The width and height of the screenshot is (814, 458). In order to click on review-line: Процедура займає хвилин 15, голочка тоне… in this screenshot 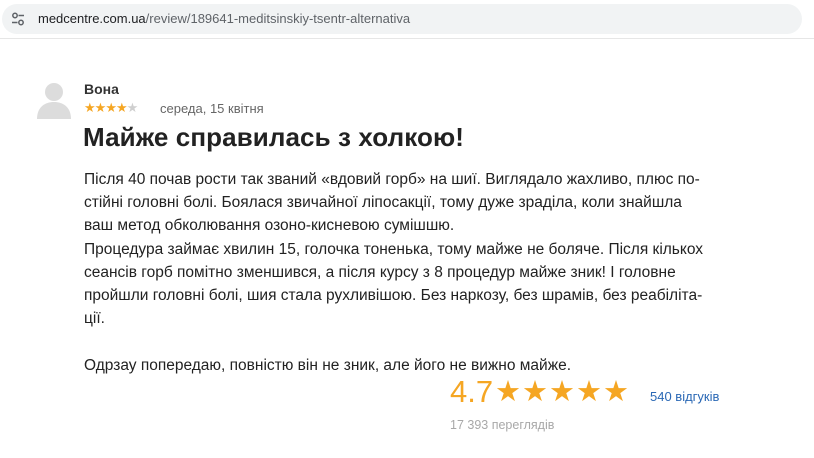, I will do `click(394, 249)`.